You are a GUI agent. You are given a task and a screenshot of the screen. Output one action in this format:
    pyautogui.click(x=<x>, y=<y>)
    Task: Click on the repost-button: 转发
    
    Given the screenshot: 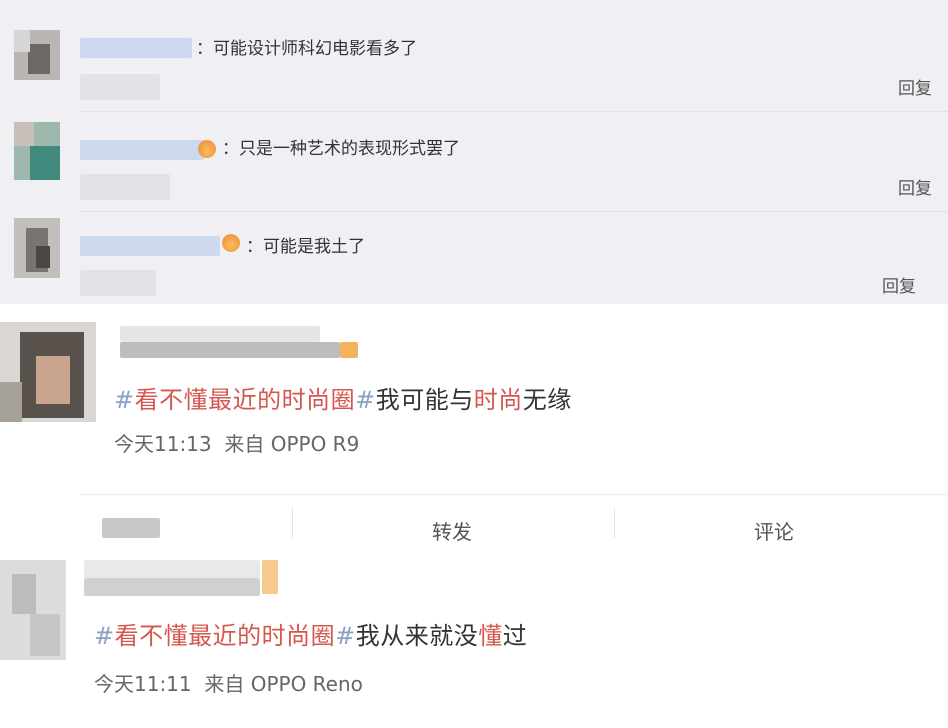 What is the action you would take?
    pyautogui.click(x=452, y=530)
    